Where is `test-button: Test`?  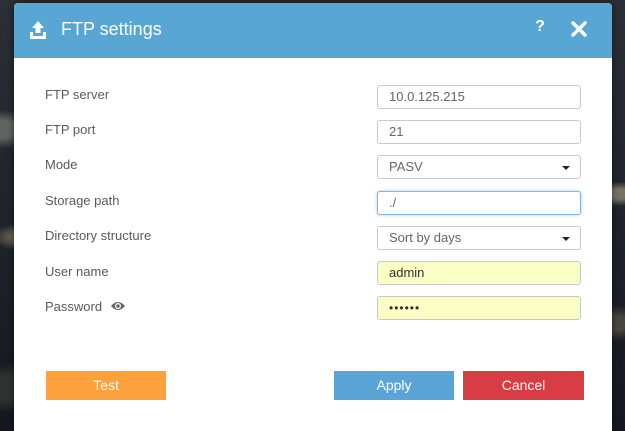
test-button: Test is located at coordinates (106, 385).